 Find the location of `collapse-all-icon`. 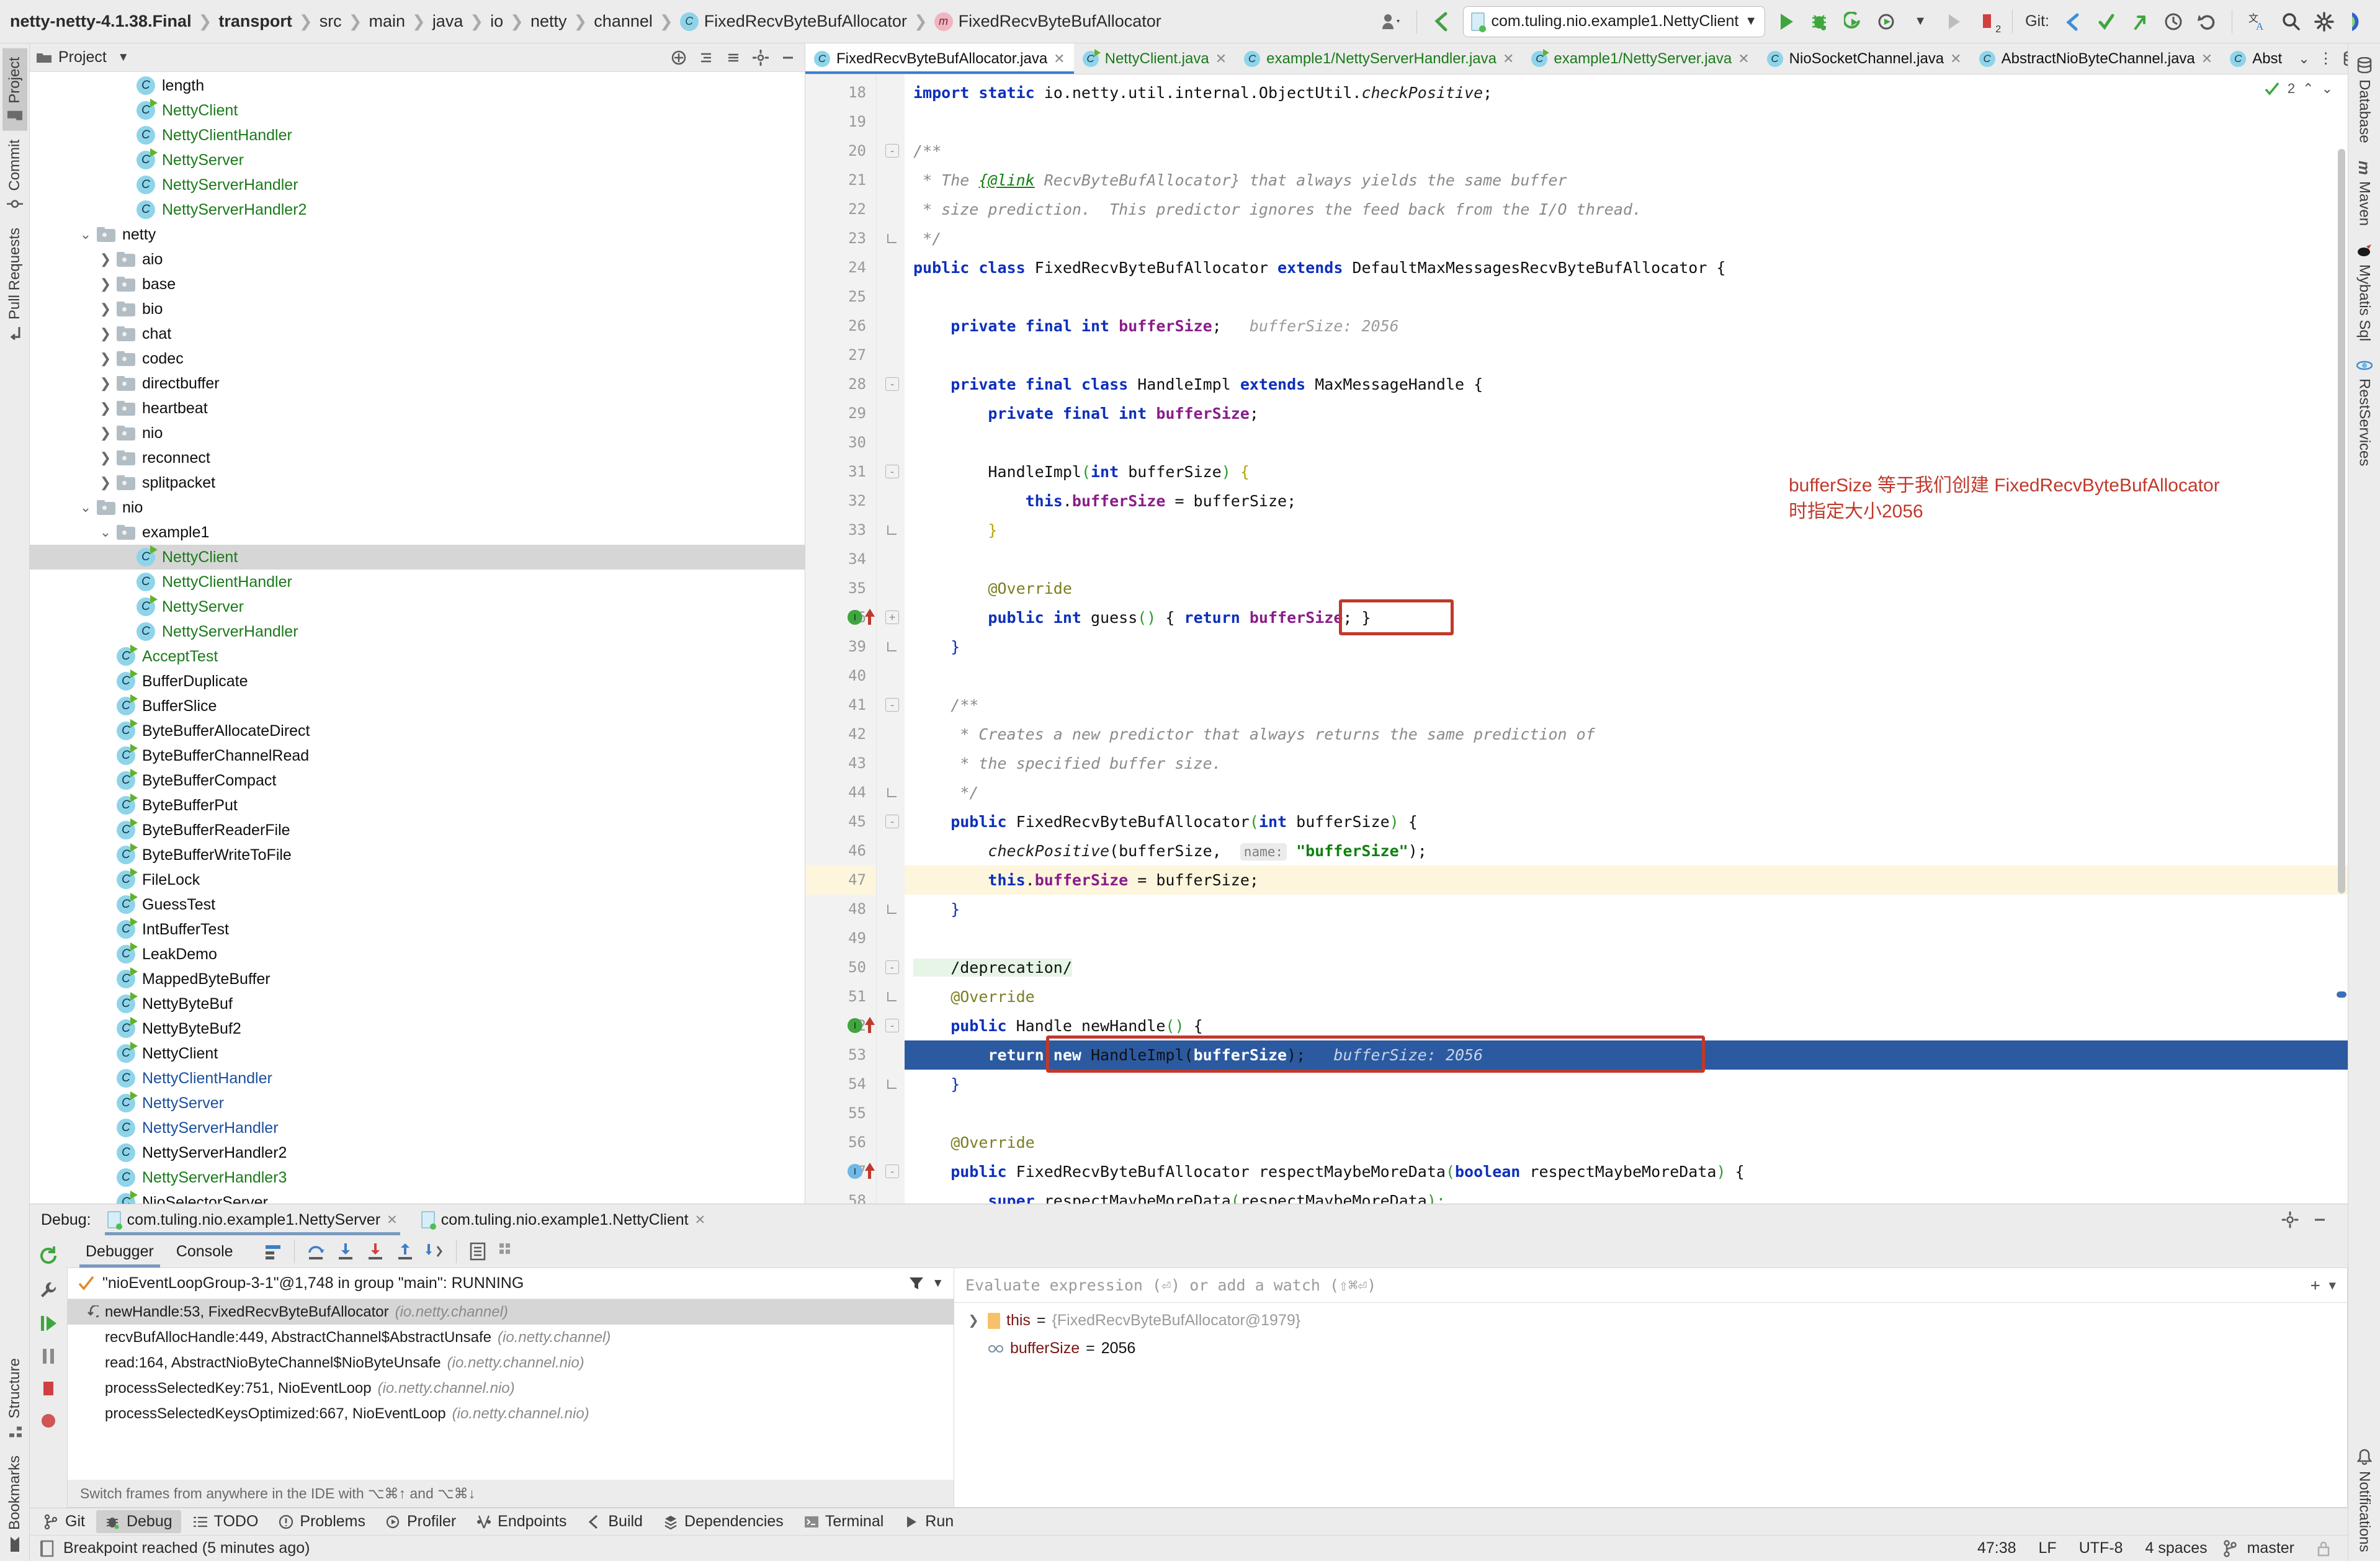

collapse-all-icon is located at coordinates (733, 57).